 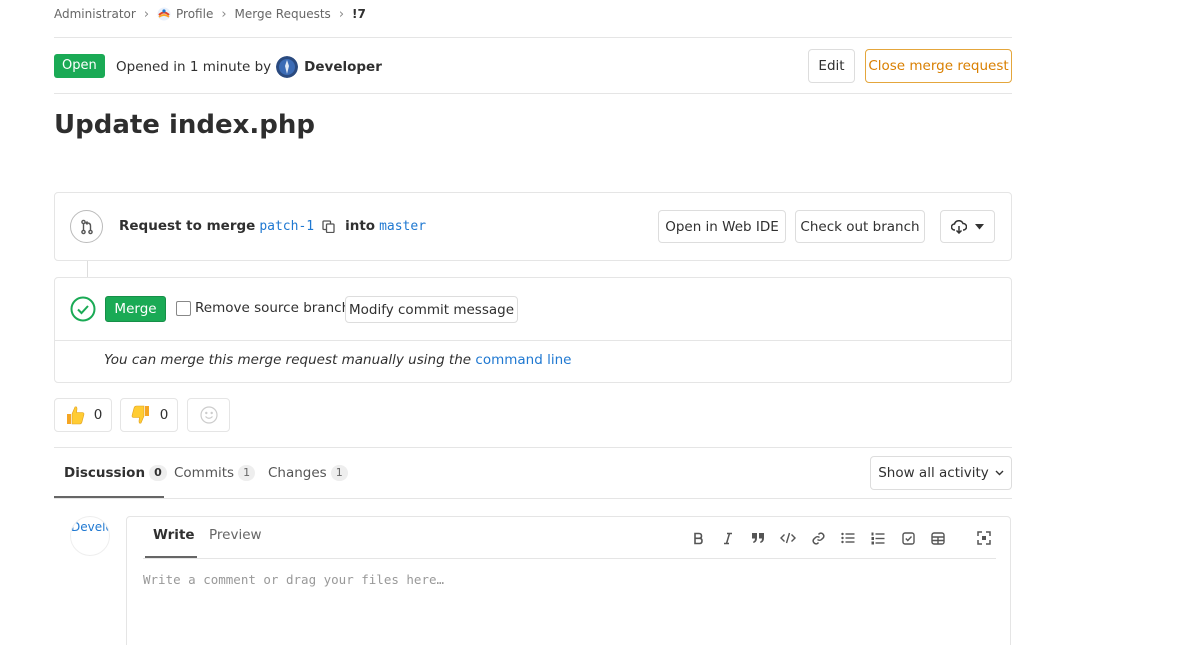 I want to click on remove-source-branch-checkbox, so click(x=183, y=308).